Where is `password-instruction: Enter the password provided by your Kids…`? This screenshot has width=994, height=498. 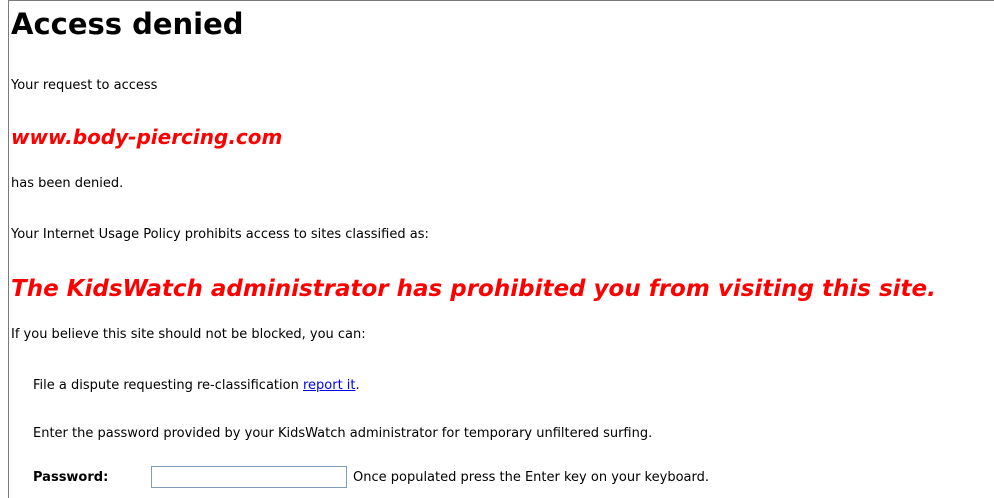 password-instruction: Enter the password provided by your Kids… is located at coordinates (343, 433).